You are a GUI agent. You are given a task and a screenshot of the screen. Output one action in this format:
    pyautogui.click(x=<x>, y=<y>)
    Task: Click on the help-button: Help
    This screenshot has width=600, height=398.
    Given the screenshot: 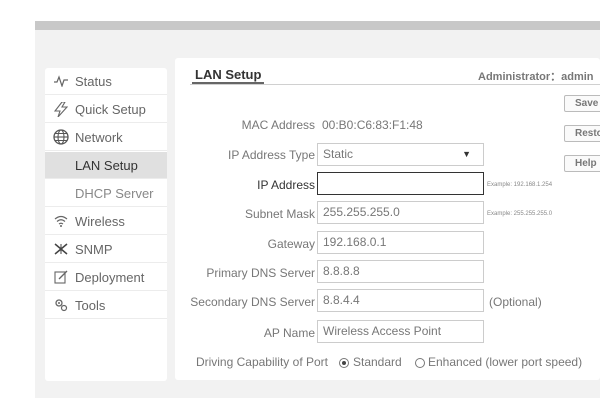 What is the action you would take?
    pyautogui.click(x=582, y=163)
    